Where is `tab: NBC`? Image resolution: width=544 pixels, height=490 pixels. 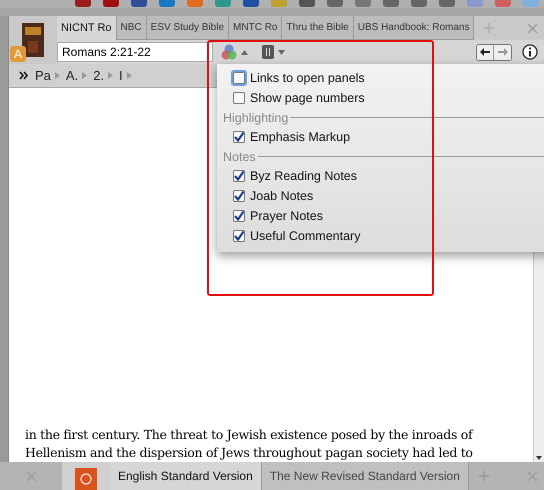
tab: NBC is located at coordinates (131, 28).